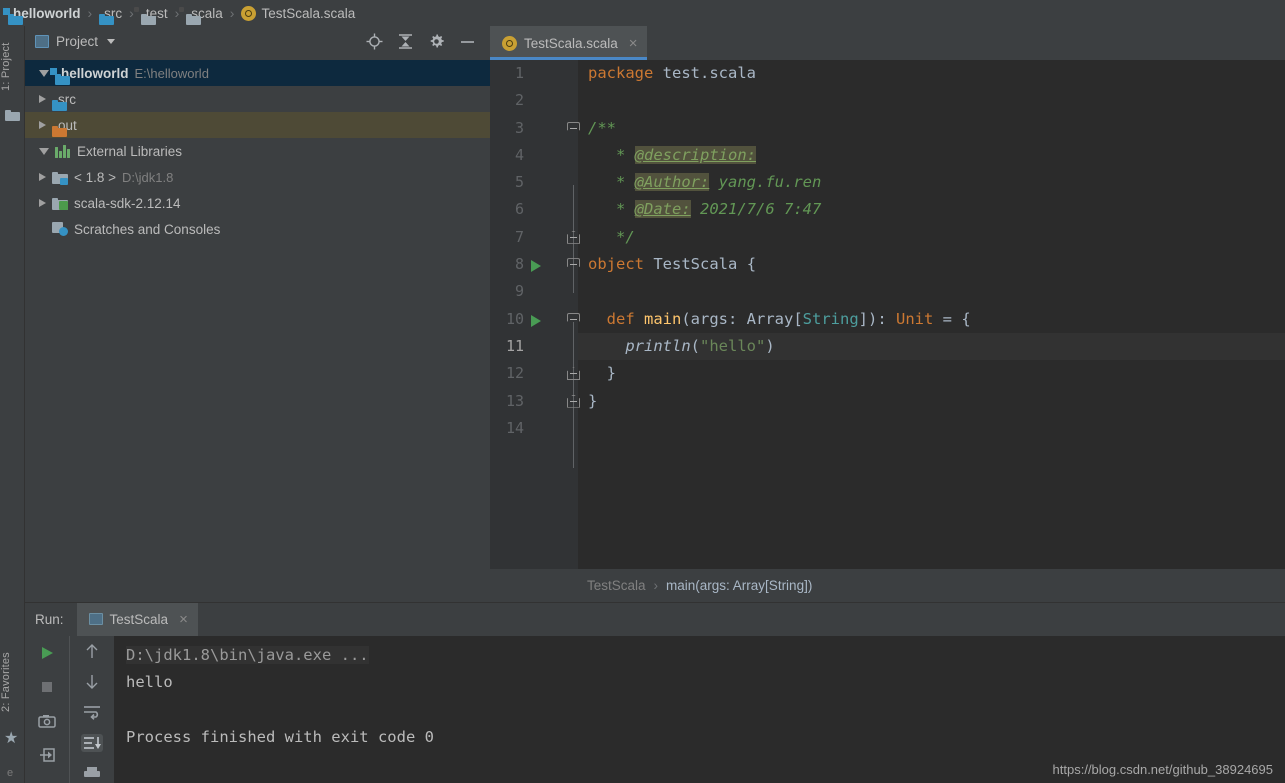  Describe the element at coordinates (534, 209) in the screenshot. I see `gutter-line: 6` at that location.